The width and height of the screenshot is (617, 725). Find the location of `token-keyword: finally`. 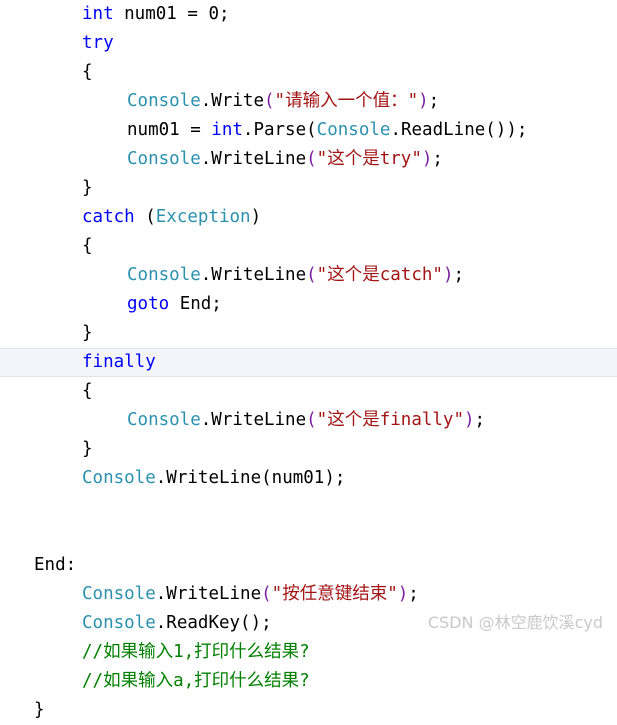

token-keyword: finally is located at coordinates (119, 362).